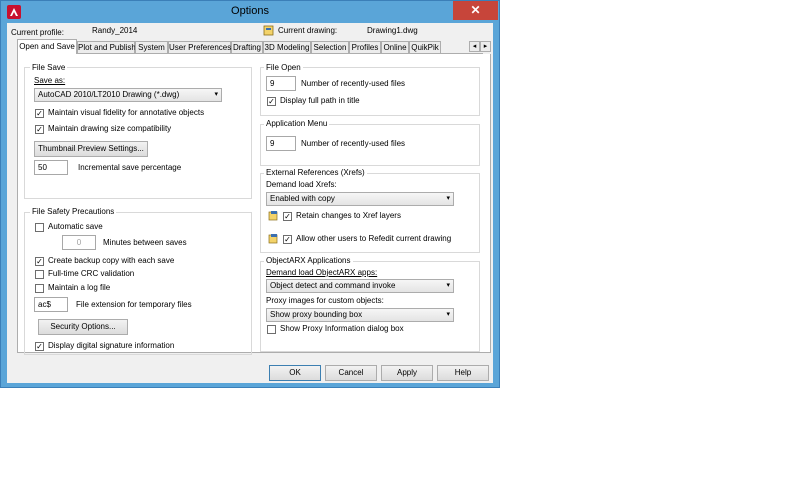  Describe the element at coordinates (50, 80) in the screenshot. I see `save-as-label: Save as:` at that location.